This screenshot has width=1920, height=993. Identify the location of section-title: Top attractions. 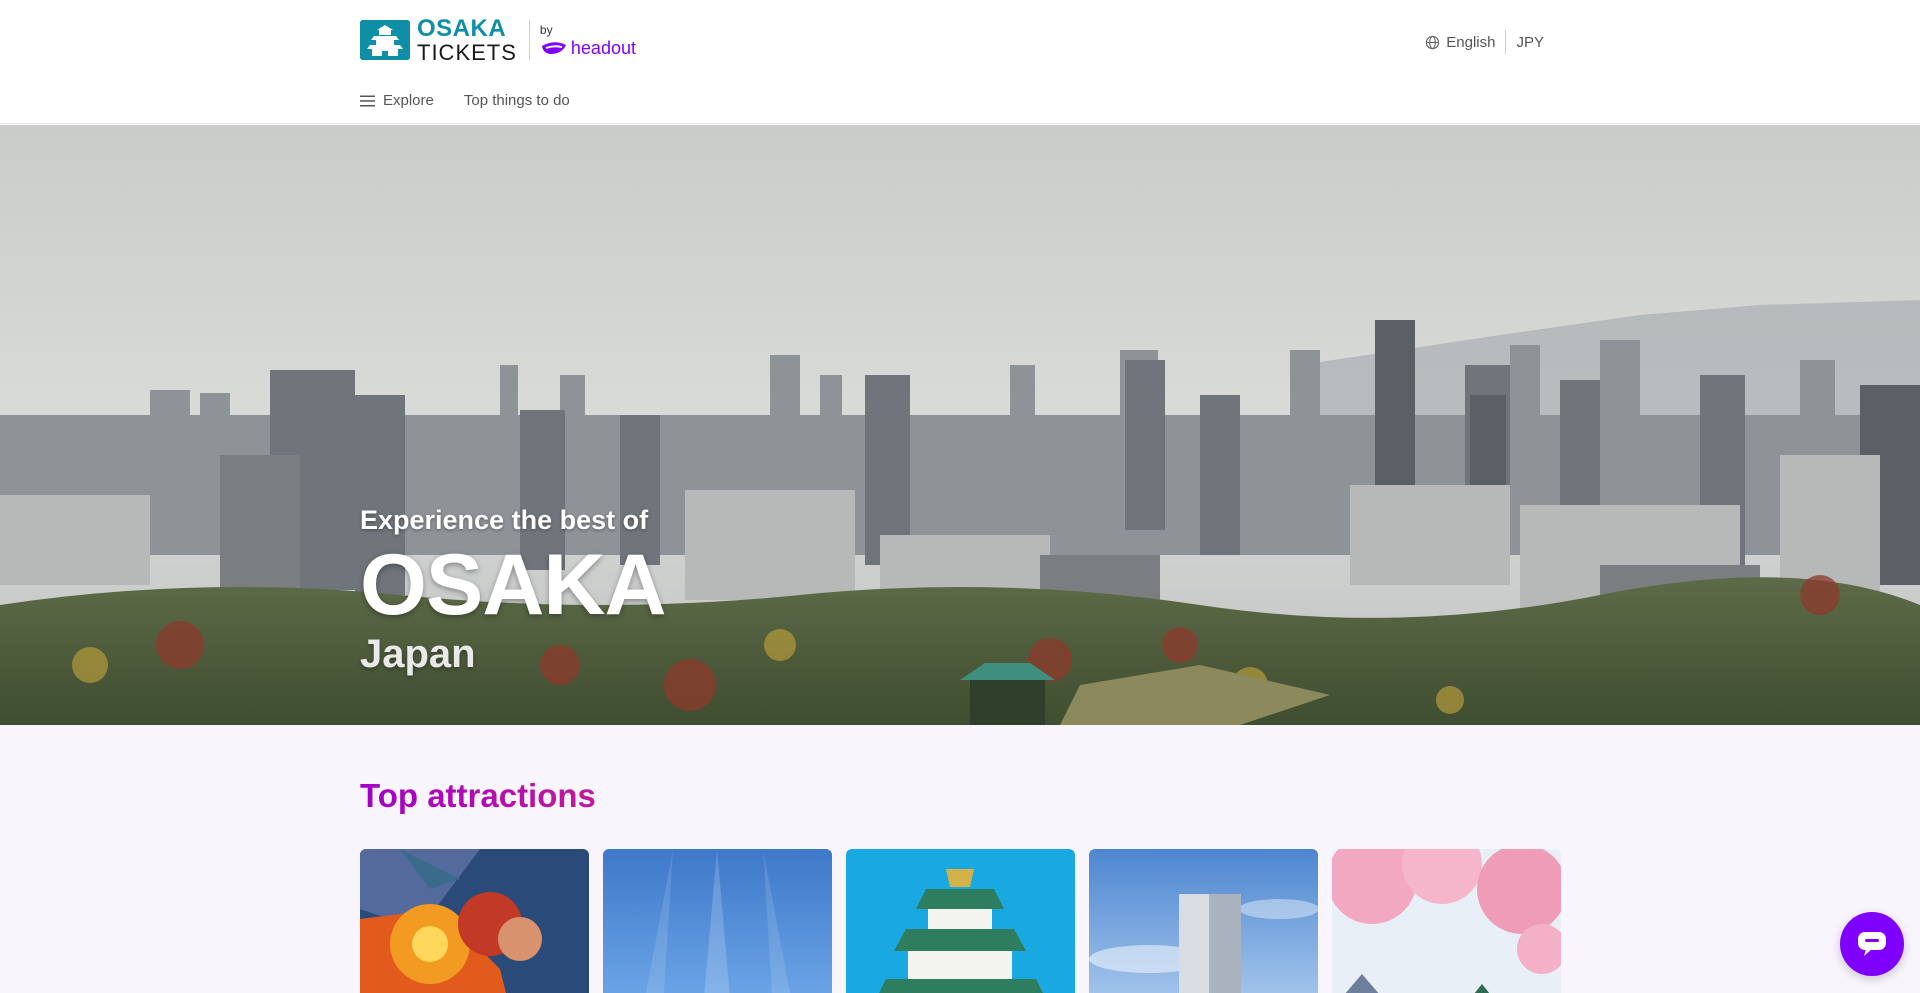
(478, 795).